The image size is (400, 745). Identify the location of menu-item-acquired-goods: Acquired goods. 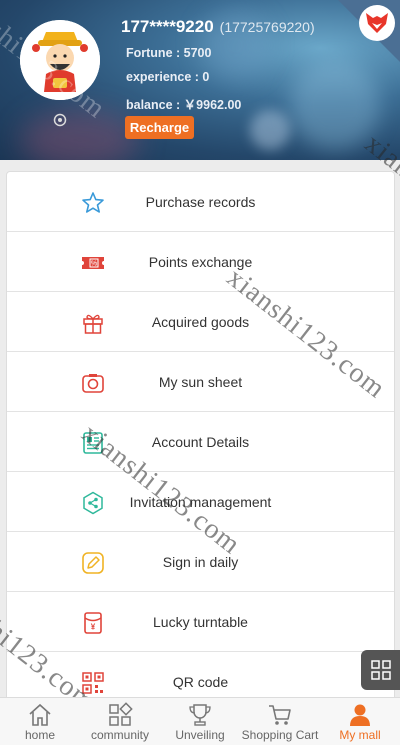
(200, 322).